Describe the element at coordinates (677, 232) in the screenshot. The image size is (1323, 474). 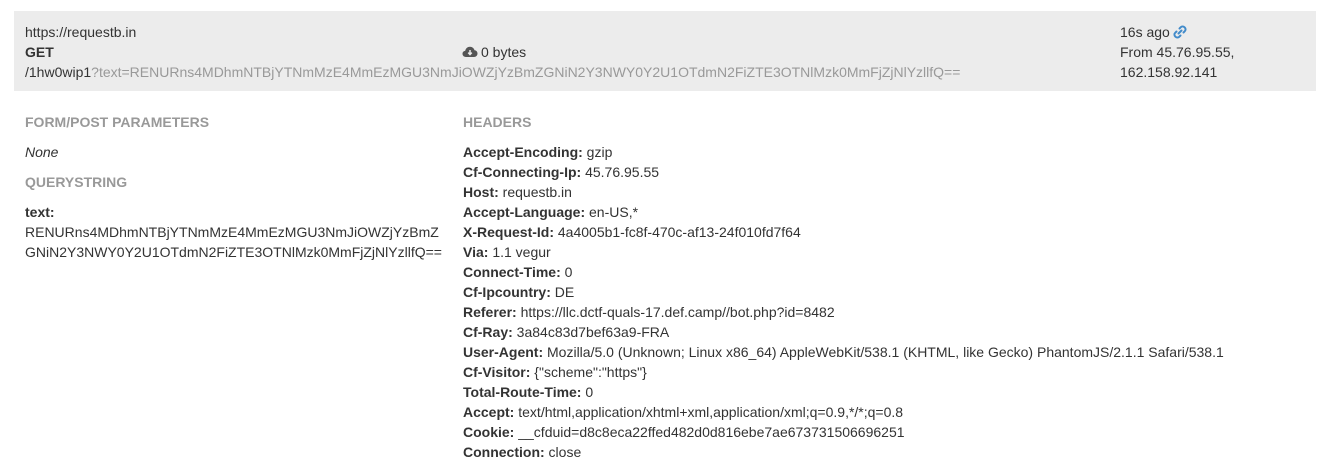
I see `header-value: 4a4005b1-fc8f-470c-af13-24f010fd7f64` at that location.